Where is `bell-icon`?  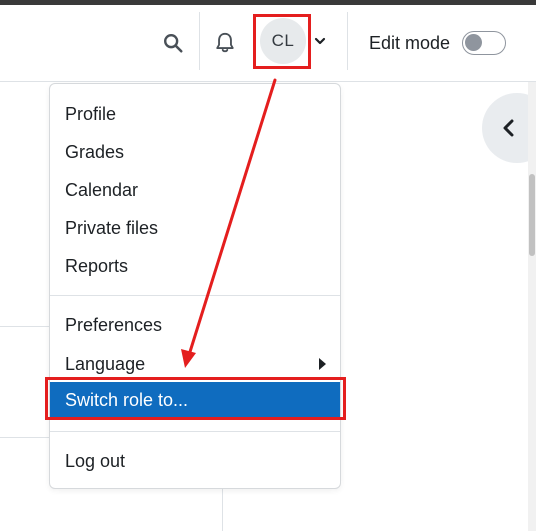 bell-icon is located at coordinates (225, 42).